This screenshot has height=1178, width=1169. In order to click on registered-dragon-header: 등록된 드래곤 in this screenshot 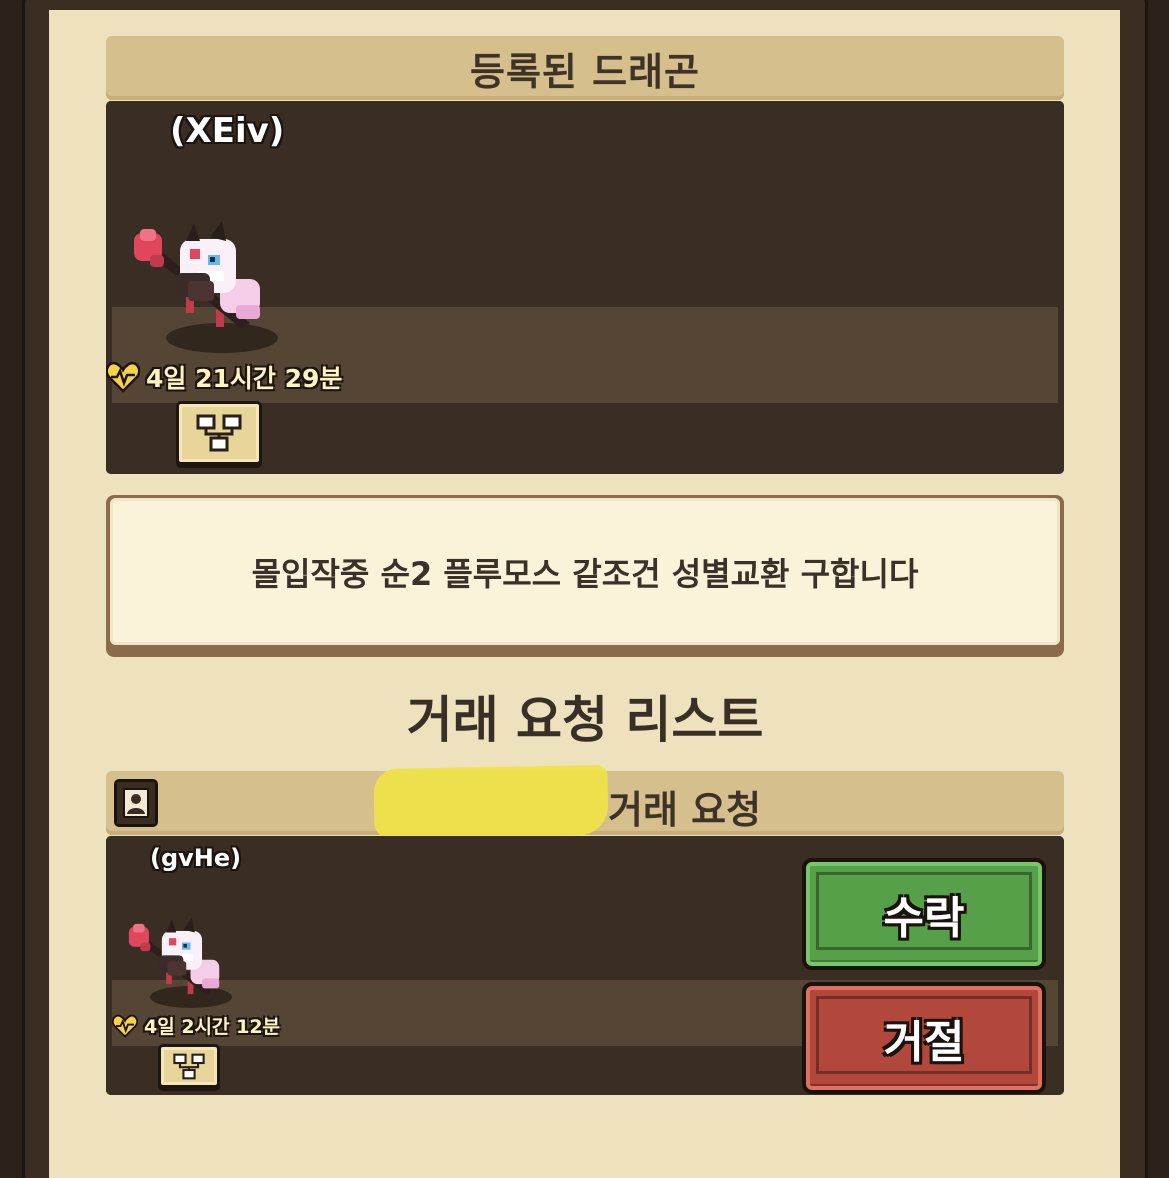, I will do `click(585, 68)`.